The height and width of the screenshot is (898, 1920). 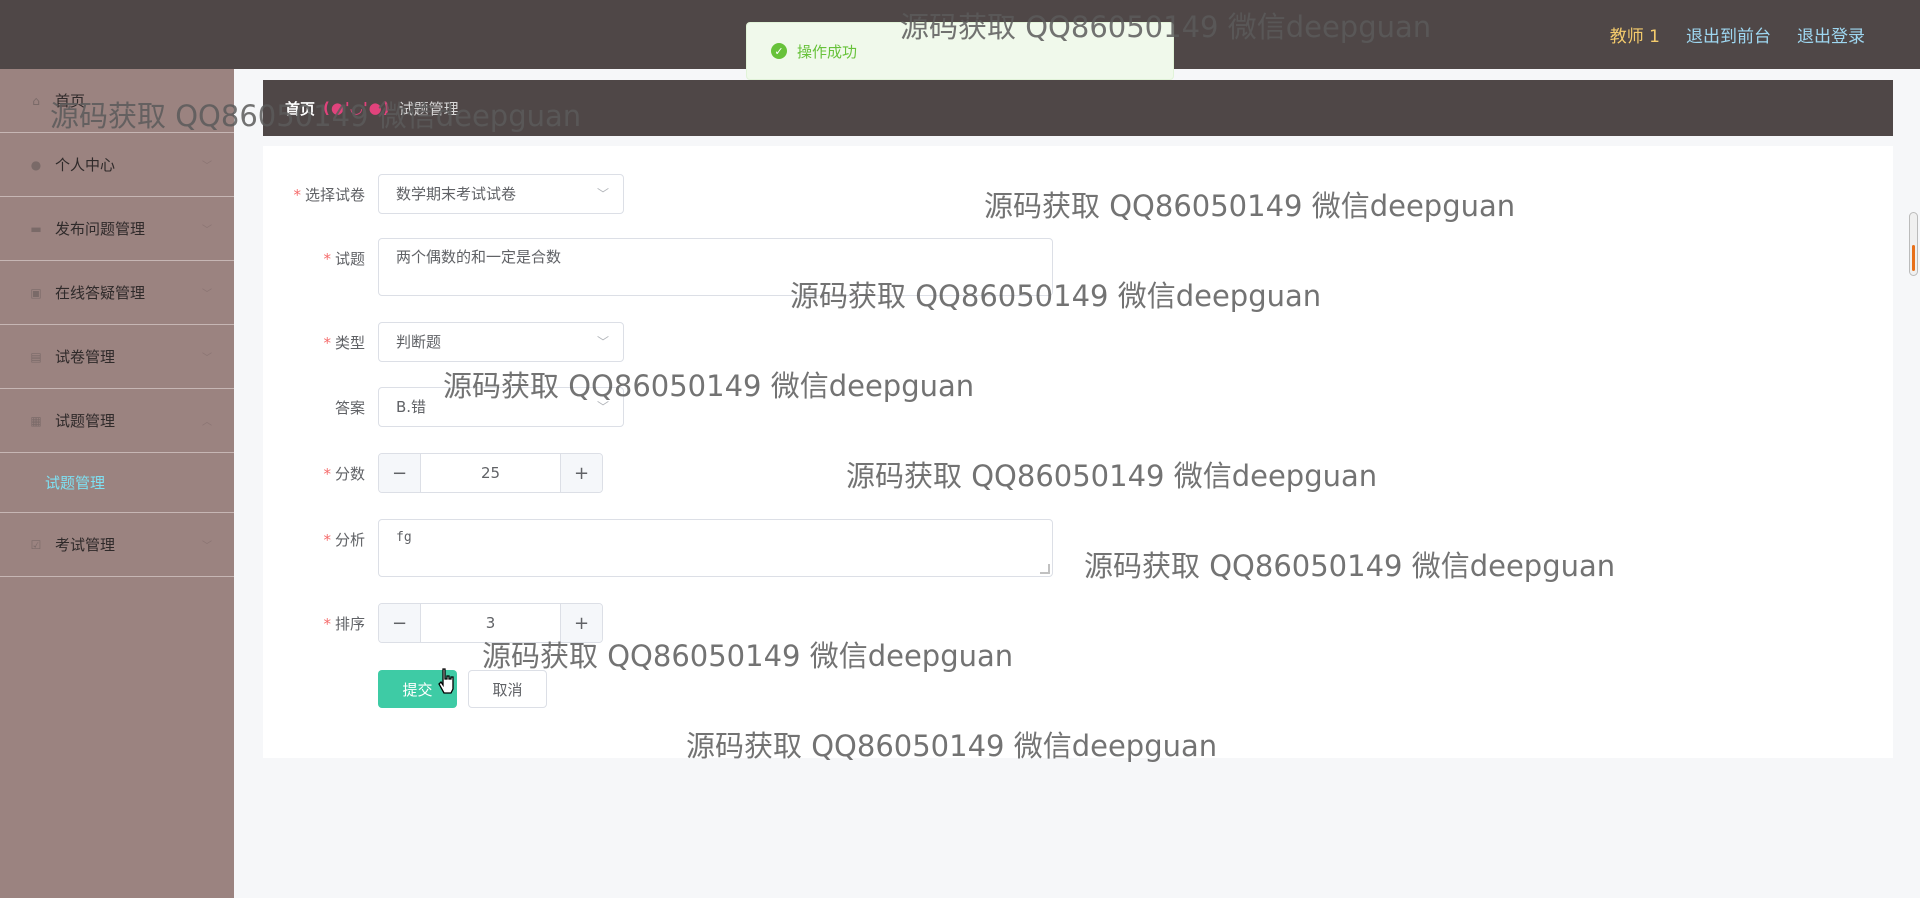 What do you see at coordinates (1913, 258) in the screenshot?
I see `scrollbar-thumb` at bounding box center [1913, 258].